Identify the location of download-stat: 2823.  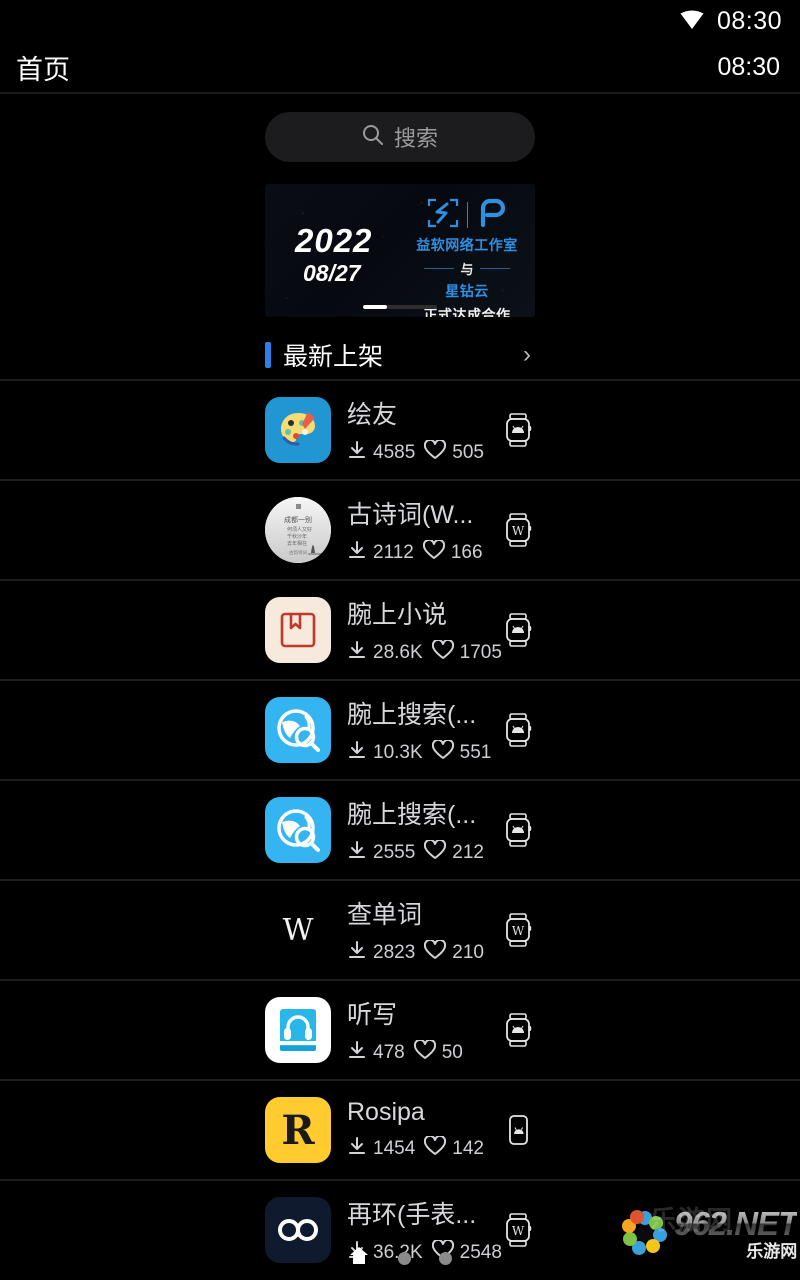
(381, 953).